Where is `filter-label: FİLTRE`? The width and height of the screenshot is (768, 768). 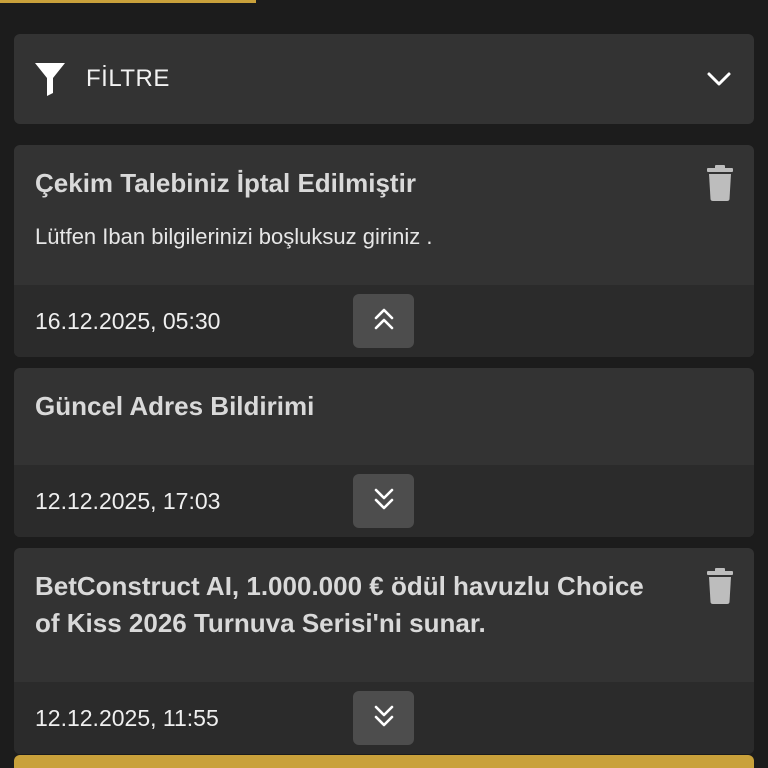
filter-label: FİLTRE is located at coordinates (128, 78).